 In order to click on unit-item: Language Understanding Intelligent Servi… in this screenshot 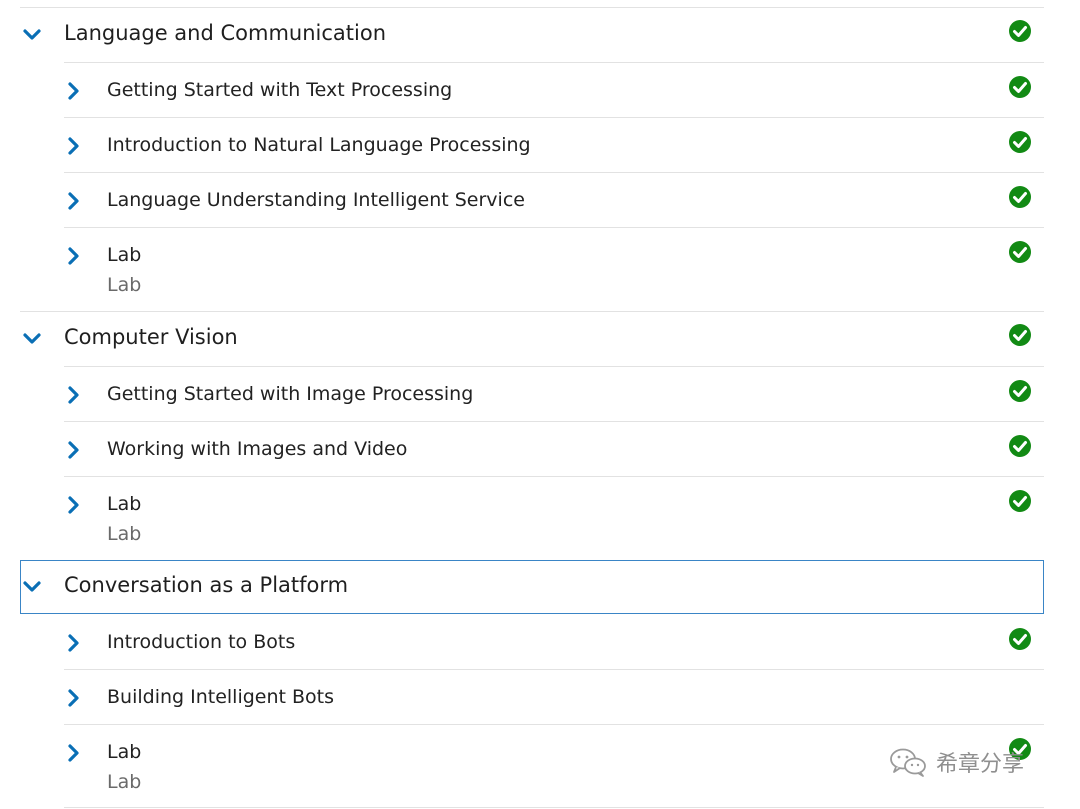, I will do `click(554, 200)`.